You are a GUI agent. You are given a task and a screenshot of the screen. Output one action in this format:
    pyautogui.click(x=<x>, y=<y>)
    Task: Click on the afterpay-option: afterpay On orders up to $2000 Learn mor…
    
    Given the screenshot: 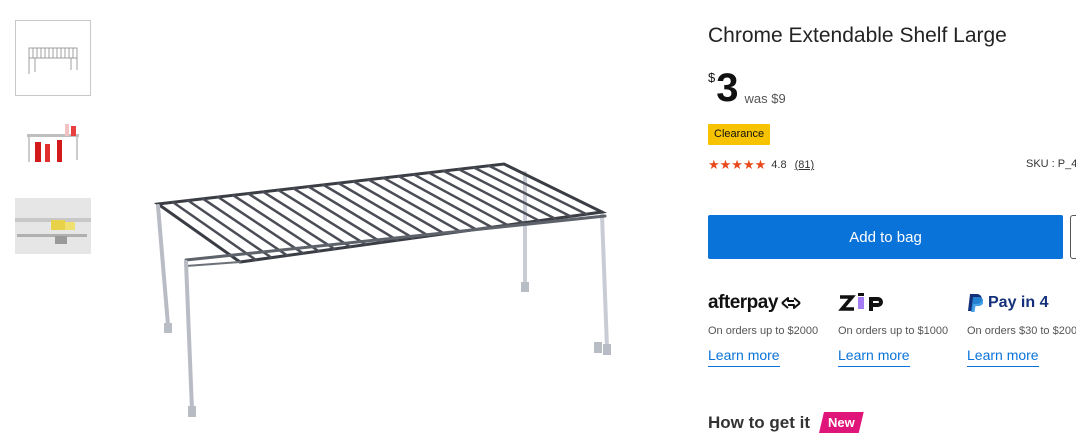 What is the action you would take?
    pyautogui.click(x=768, y=328)
    